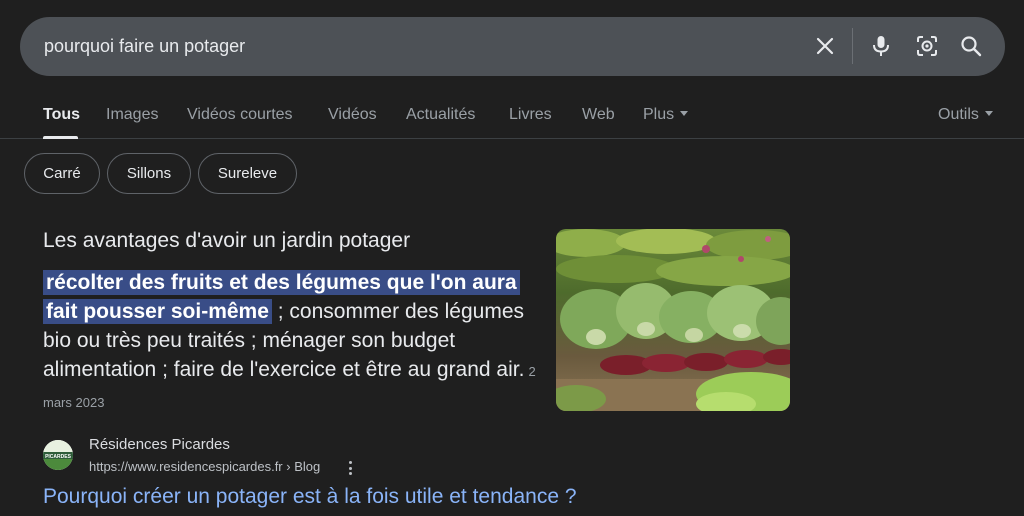  What do you see at coordinates (60, 137) in the screenshot?
I see `active-tab-indicator` at bounding box center [60, 137].